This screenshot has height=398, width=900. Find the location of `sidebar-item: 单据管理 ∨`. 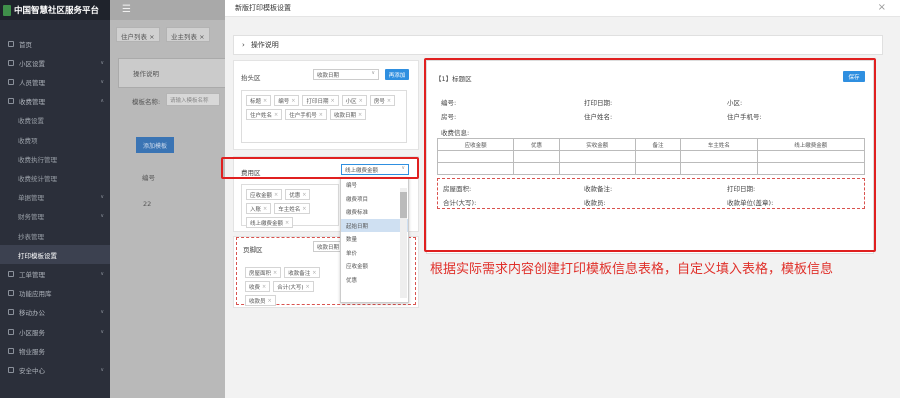

sidebar-item: 单据管理 ∨ is located at coordinates (55, 197).